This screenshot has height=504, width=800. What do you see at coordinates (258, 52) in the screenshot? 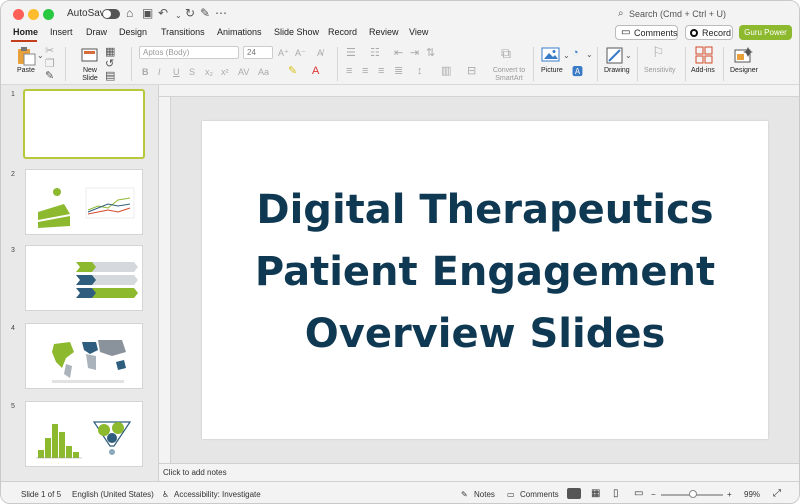
I see `font-size-select: 24` at bounding box center [258, 52].